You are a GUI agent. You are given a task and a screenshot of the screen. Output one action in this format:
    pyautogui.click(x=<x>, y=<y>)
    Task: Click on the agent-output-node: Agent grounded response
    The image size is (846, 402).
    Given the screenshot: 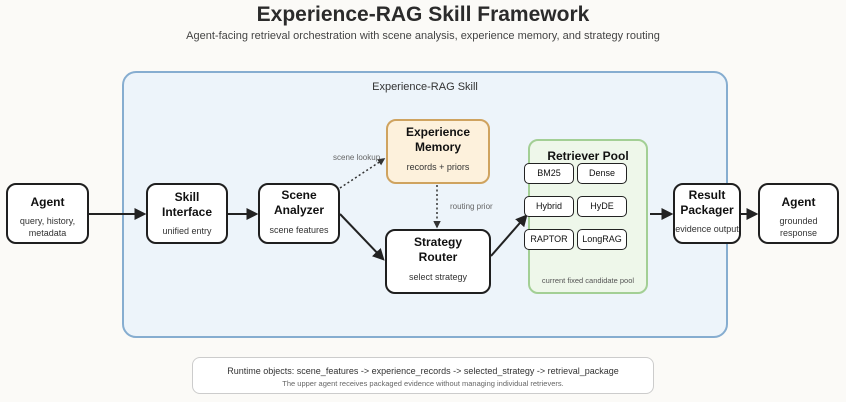 What is the action you would take?
    pyautogui.click(x=798, y=213)
    